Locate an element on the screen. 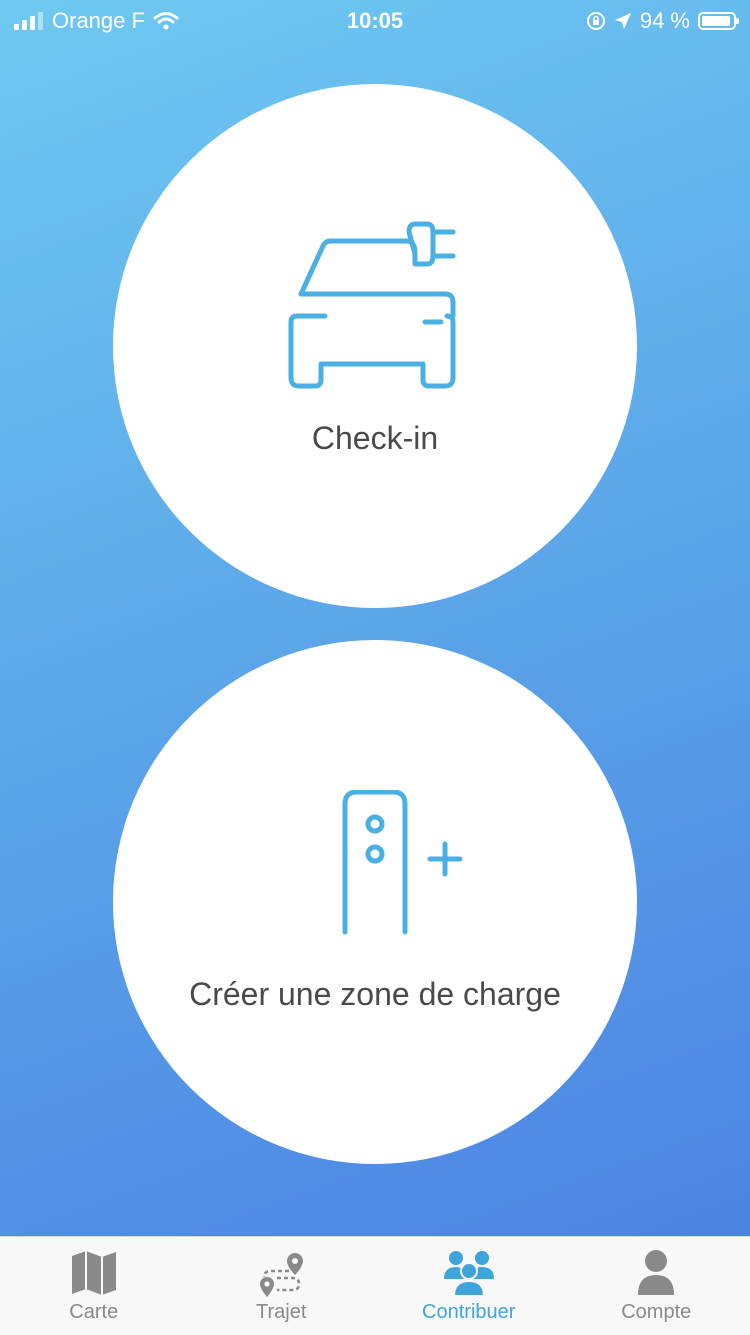 The width and height of the screenshot is (750, 1335). tab-compte-label: Compte is located at coordinates (656, 1312).